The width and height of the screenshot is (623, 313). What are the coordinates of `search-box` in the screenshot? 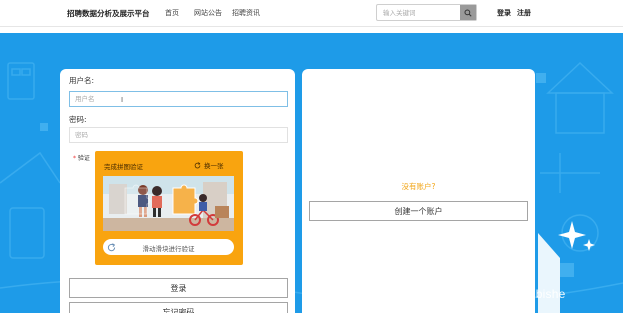 It's located at (426, 12).